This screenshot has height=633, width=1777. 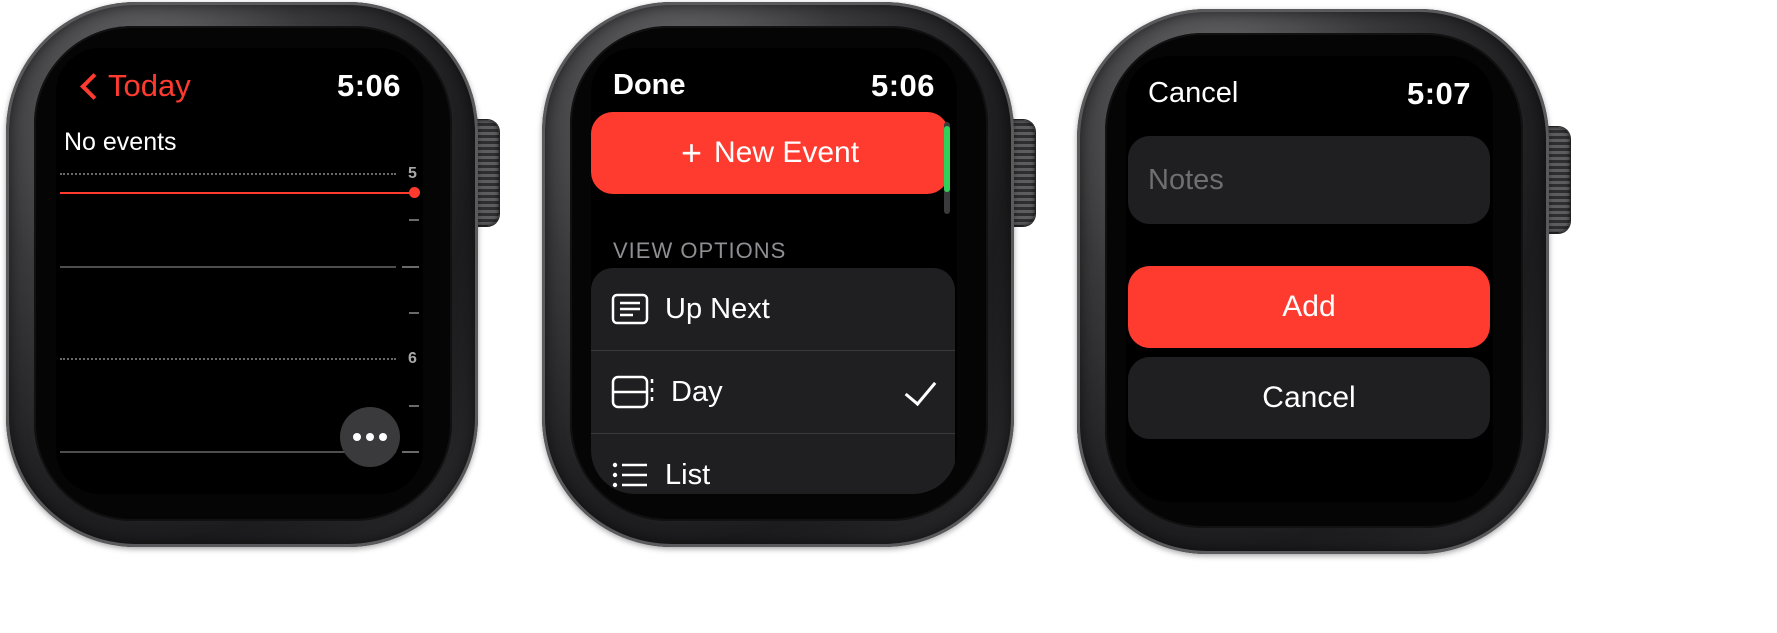 I want to click on option-day: Day, so click(x=773, y=392).